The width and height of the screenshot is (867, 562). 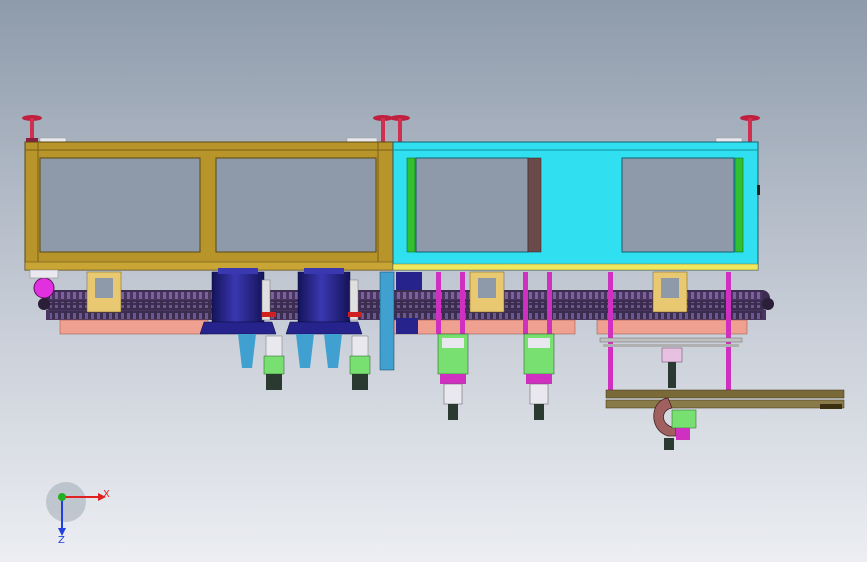 What do you see at coordinates (209, 206) in the screenshot?
I see `frame-left` at bounding box center [209, 206].